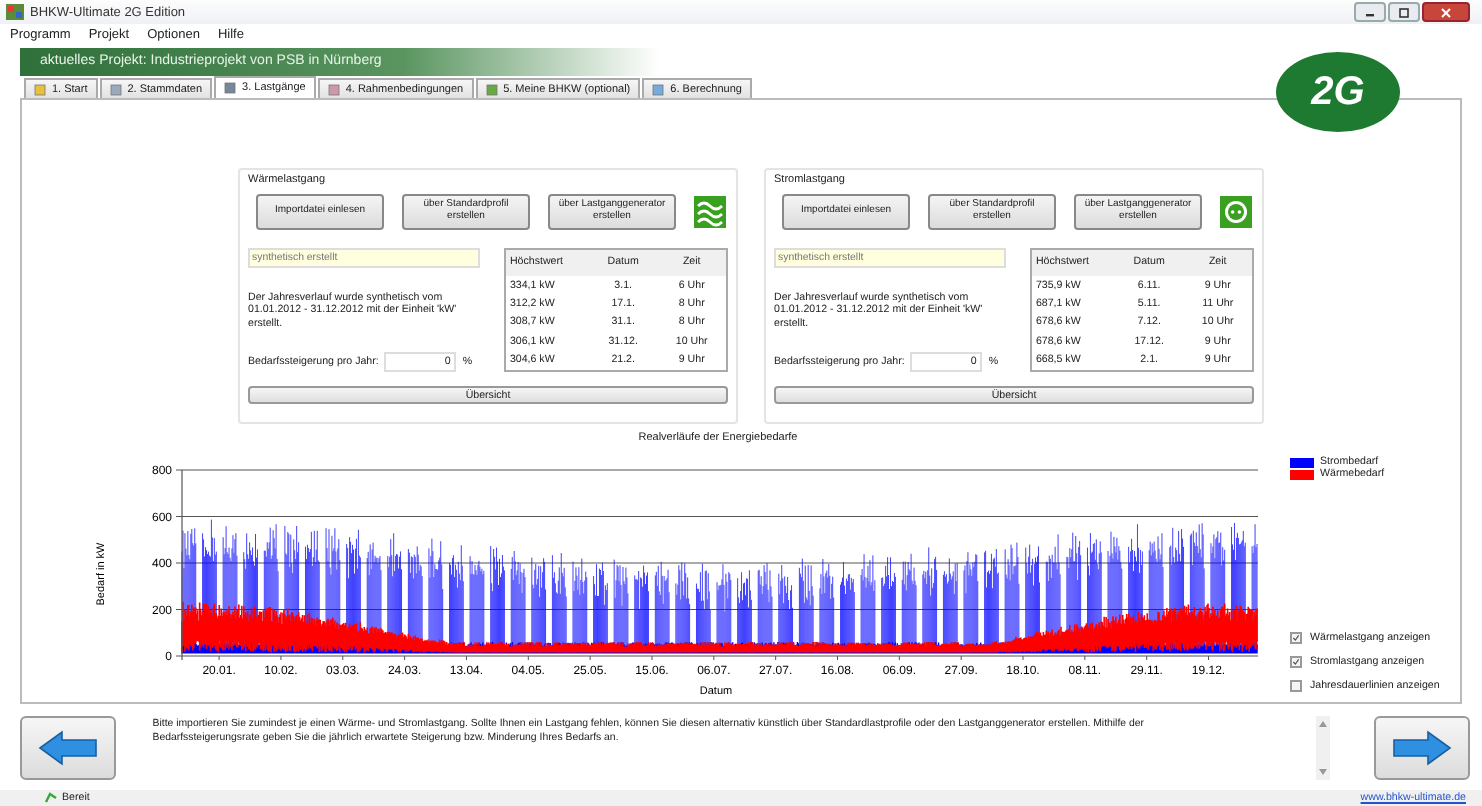  I want to click on close-icon, so click(1446, 12).